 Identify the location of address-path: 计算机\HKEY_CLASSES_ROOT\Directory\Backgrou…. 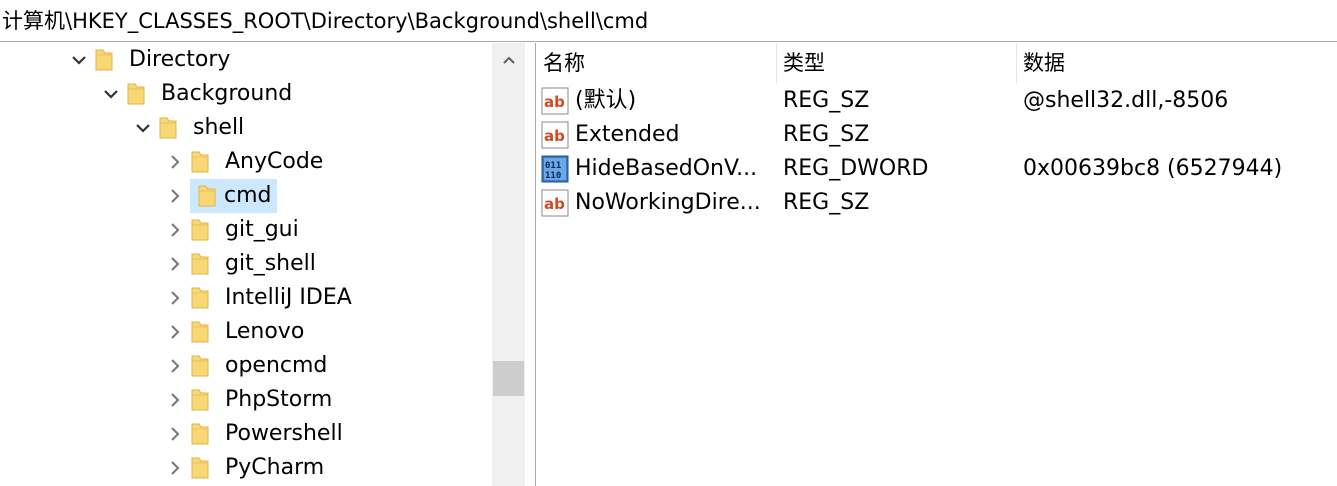
(325, 21).